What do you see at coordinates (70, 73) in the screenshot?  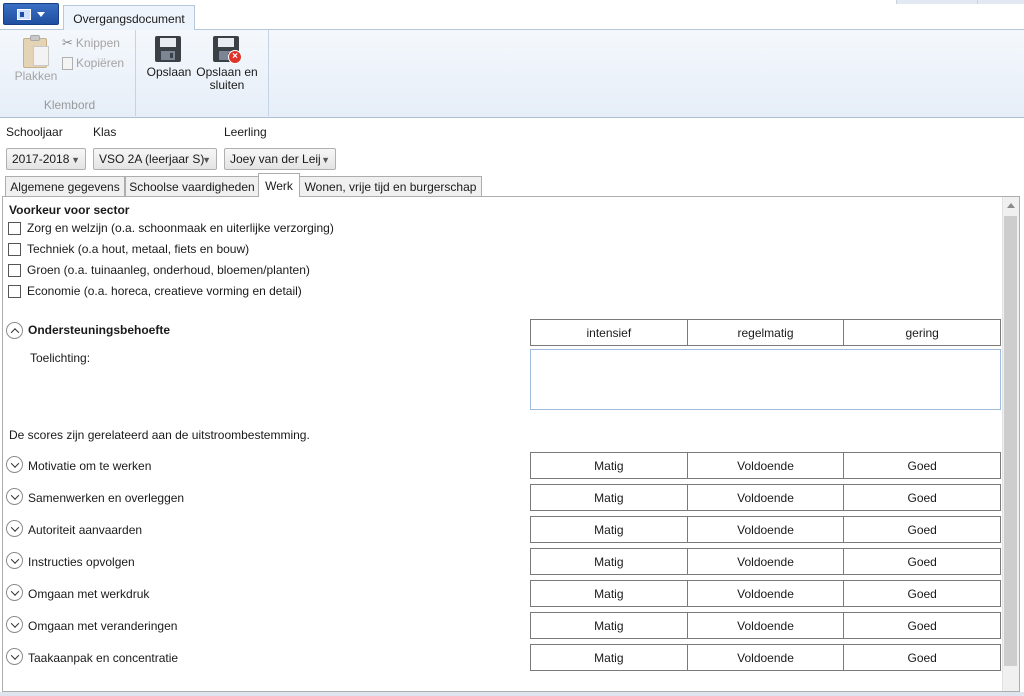 I see `clipboard-group: Plakken ✂ Knippen Kopiëren Klembord` at bounding box center [70, 73].